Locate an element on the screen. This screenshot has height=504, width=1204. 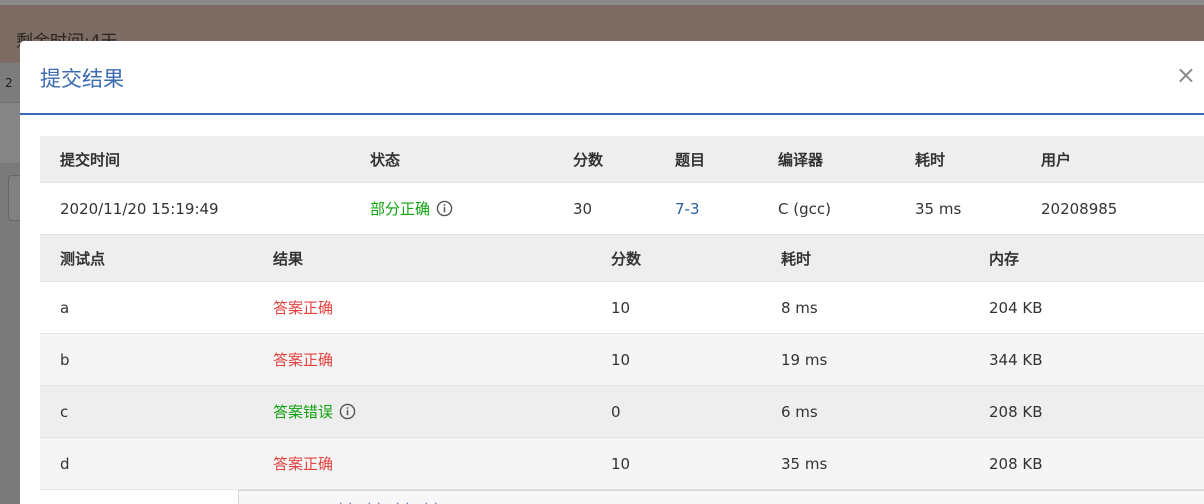
header-testcase: 测试点 is located at coordinates (83, 258).